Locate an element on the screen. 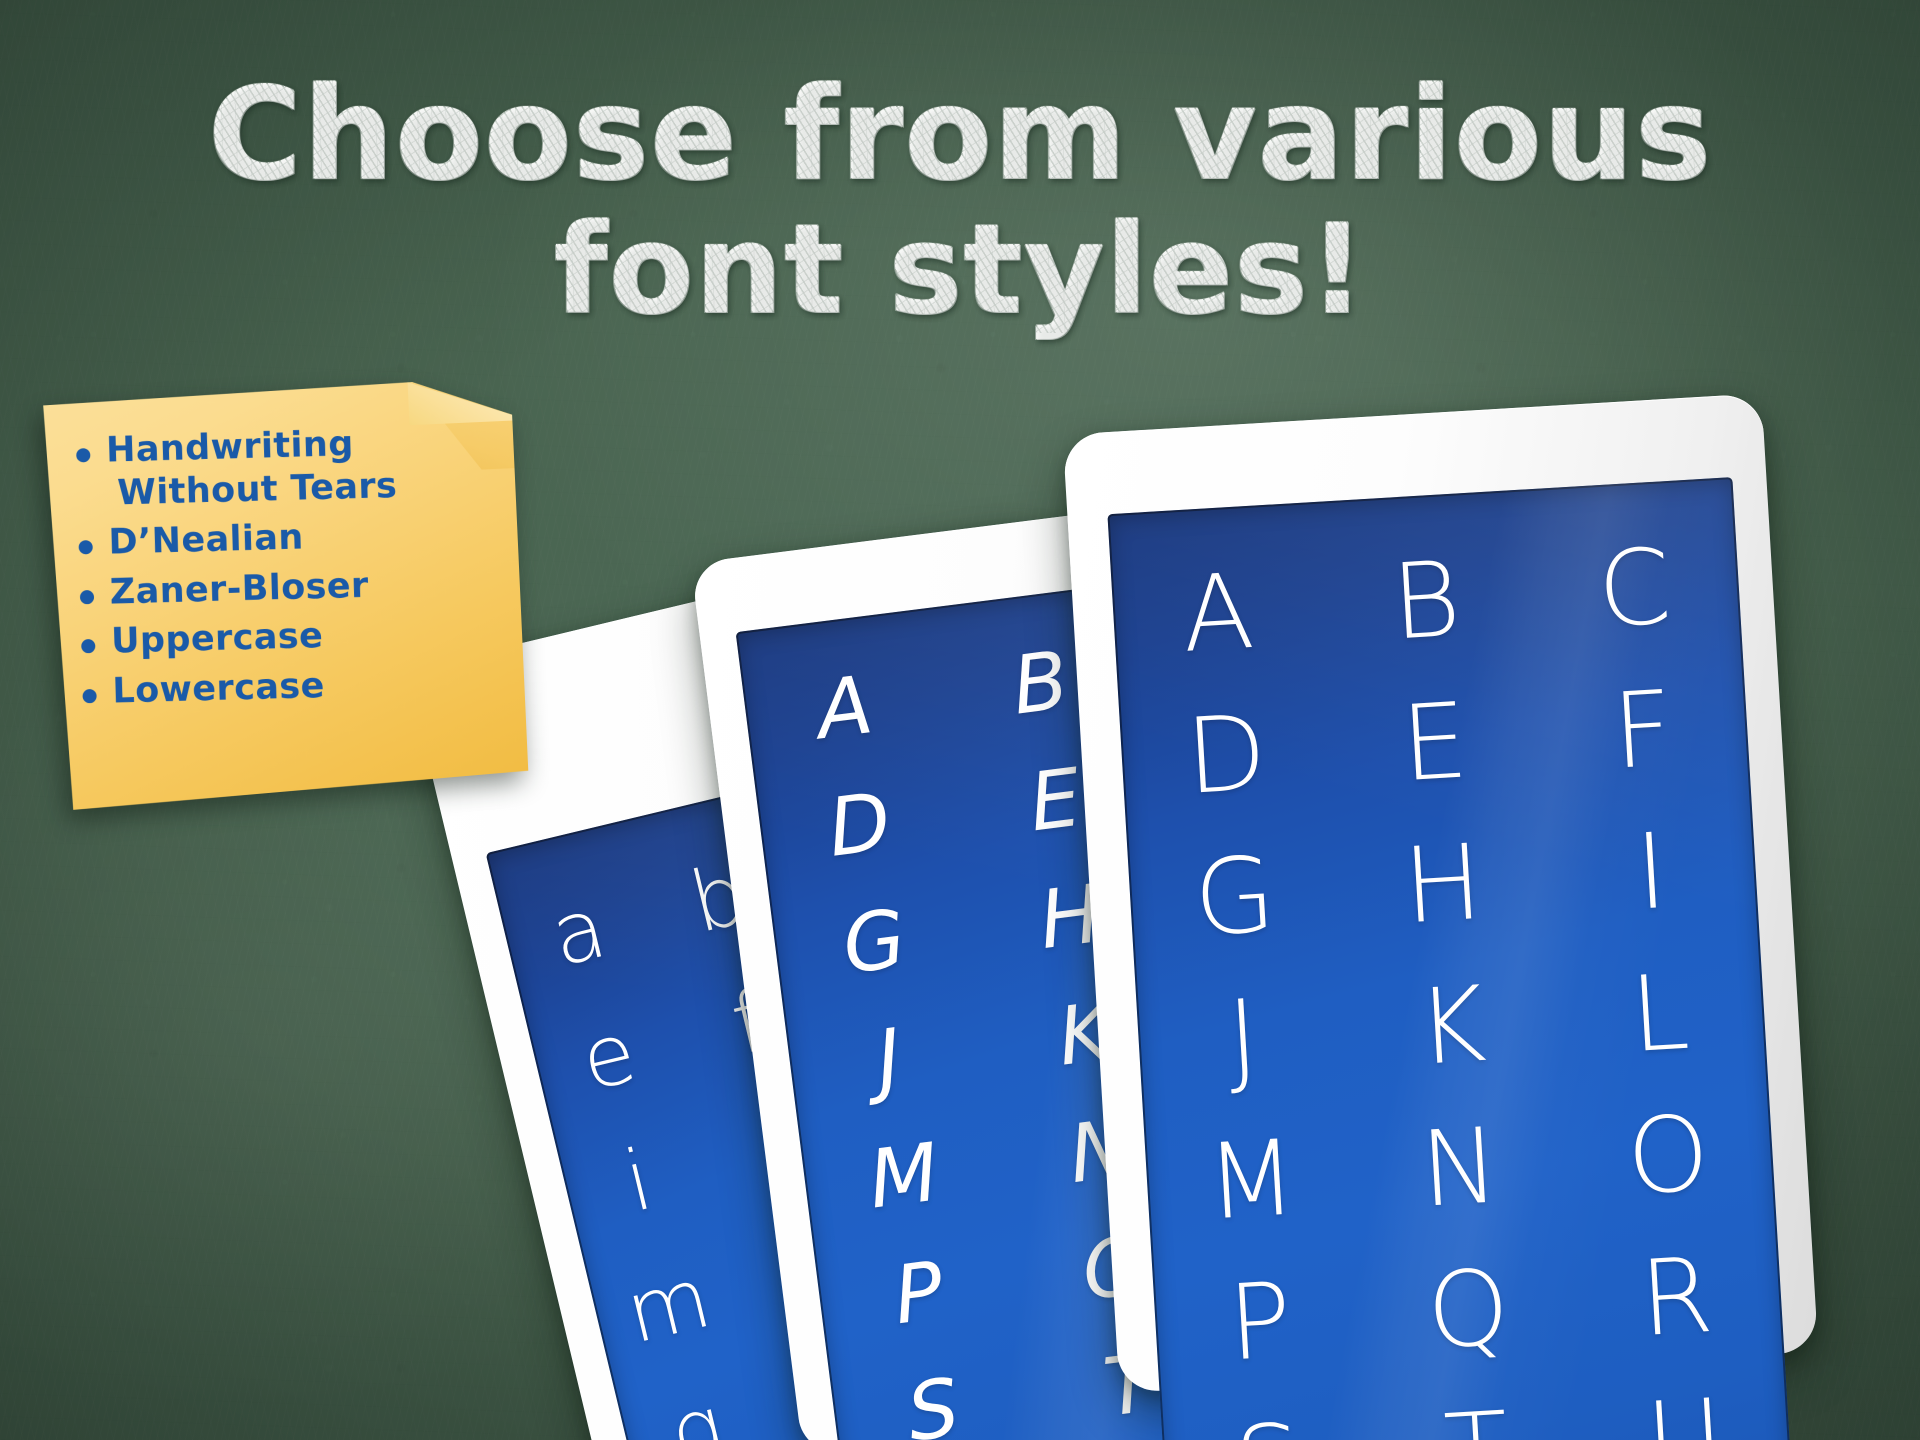 This screenshot has height=1440, width=1920. list-item-label: Lowercase is located at coordinates (218, 688).